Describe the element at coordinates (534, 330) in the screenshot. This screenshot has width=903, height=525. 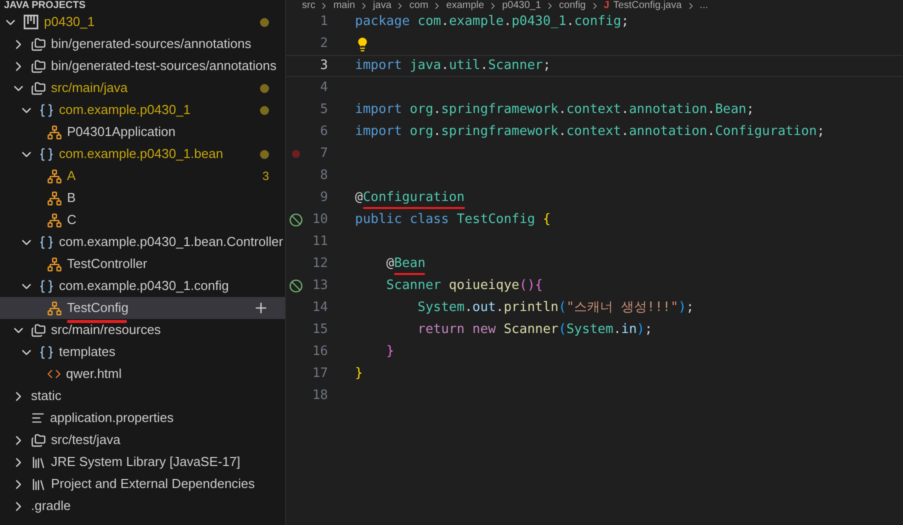
I see `code-line: return new Scanner(System.in);` at that location.